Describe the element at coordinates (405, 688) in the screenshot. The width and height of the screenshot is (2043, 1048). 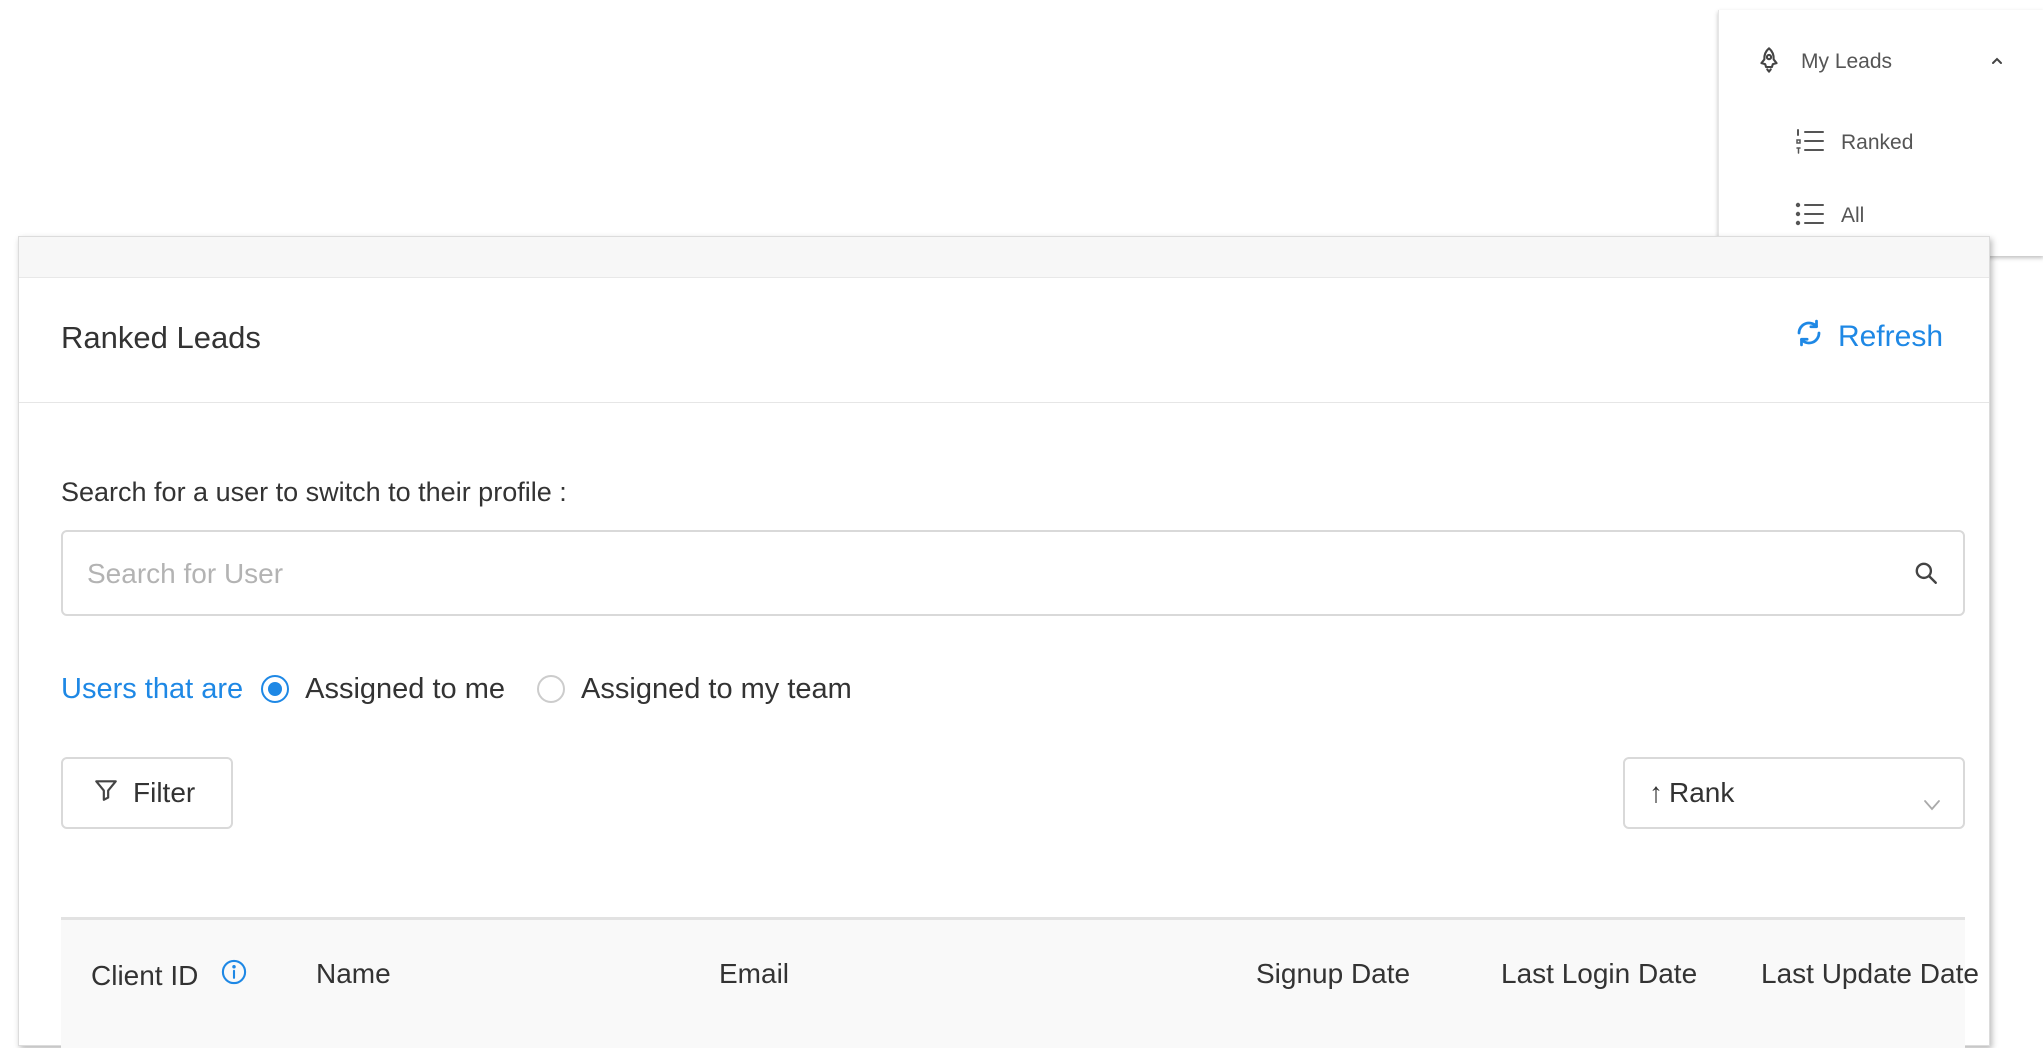
I see `radio-assigned-to-me-label: Assigned to me` at that location.